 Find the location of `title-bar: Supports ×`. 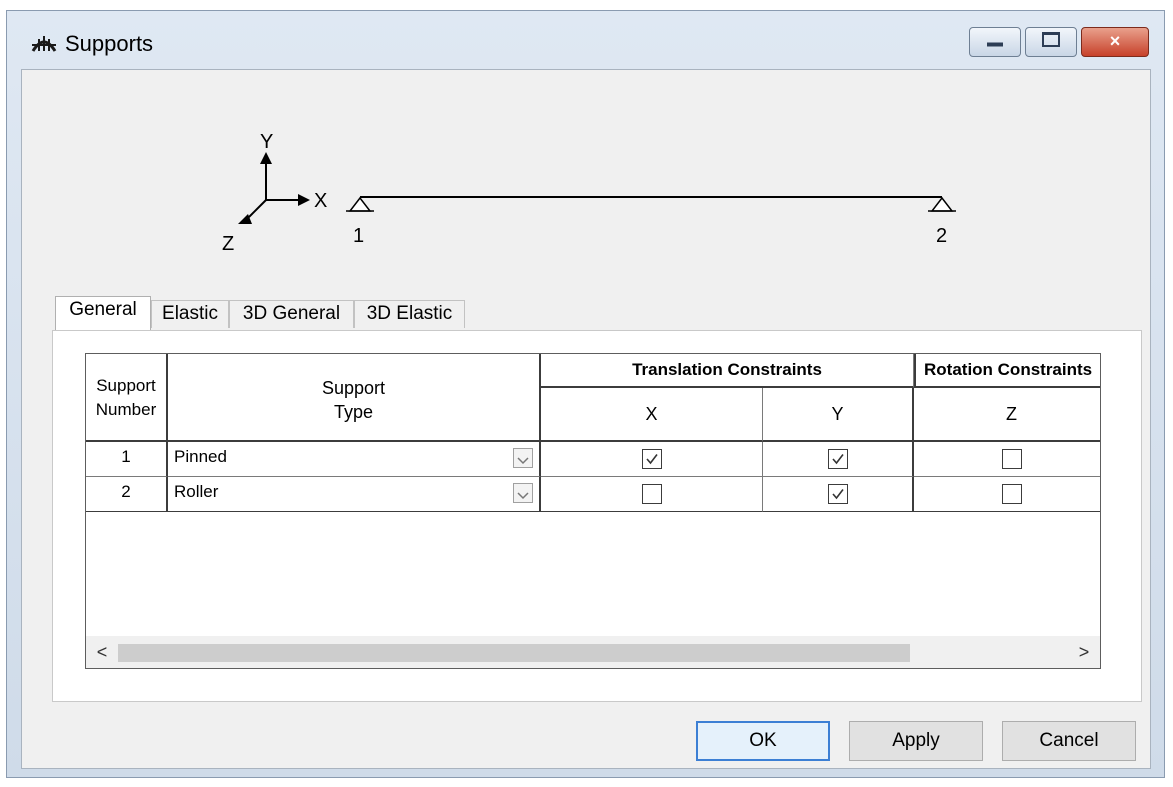

title-bar: Supports × is located at coordinates (585, 39).